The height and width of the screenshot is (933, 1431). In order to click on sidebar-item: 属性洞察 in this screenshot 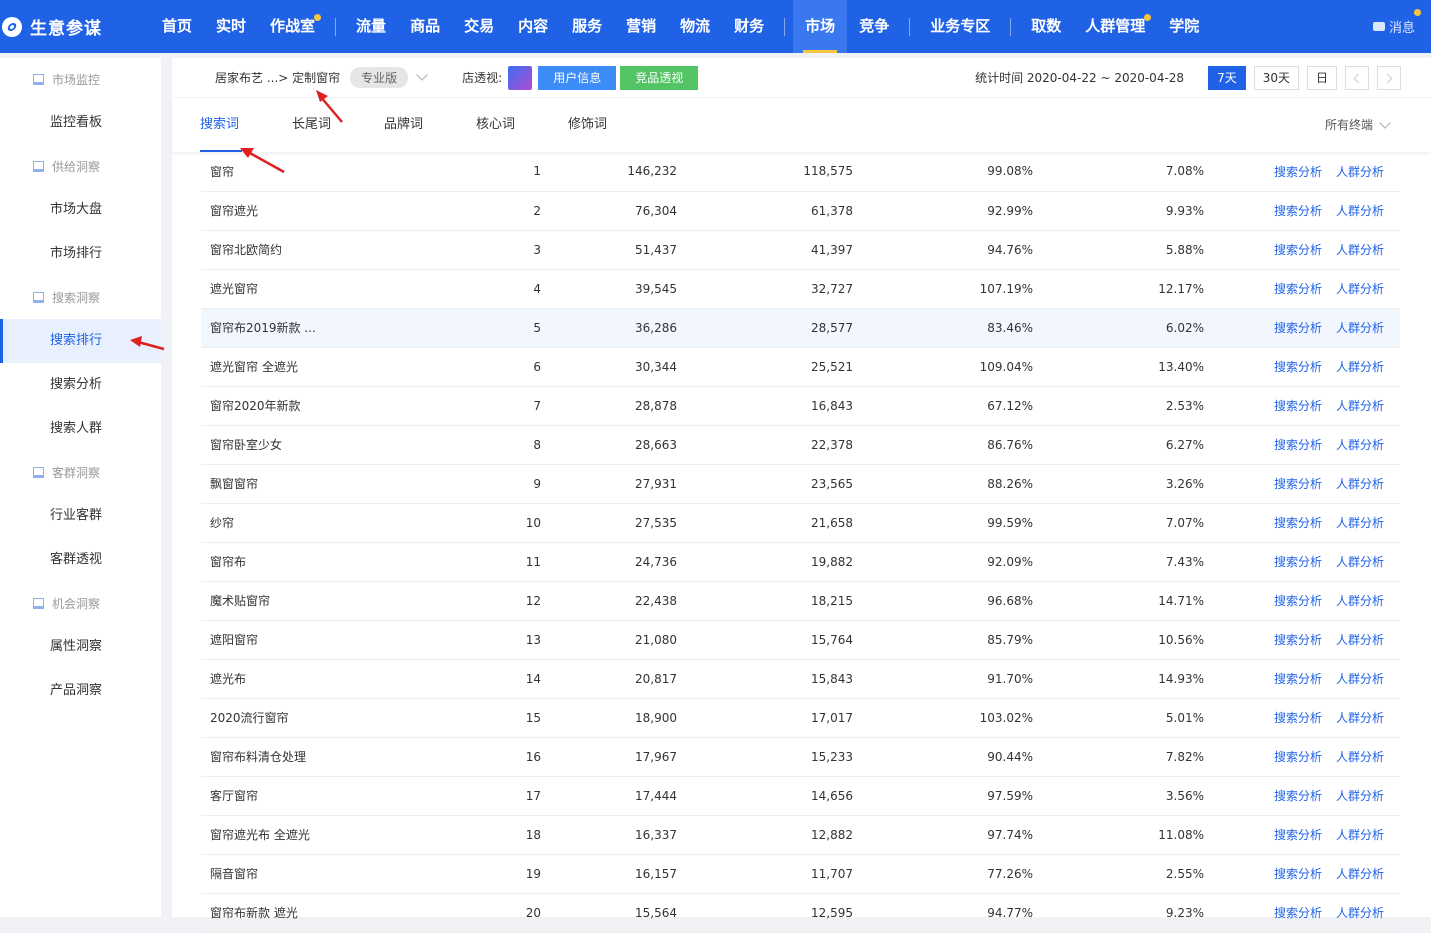, I will do `click(80, 647)`.